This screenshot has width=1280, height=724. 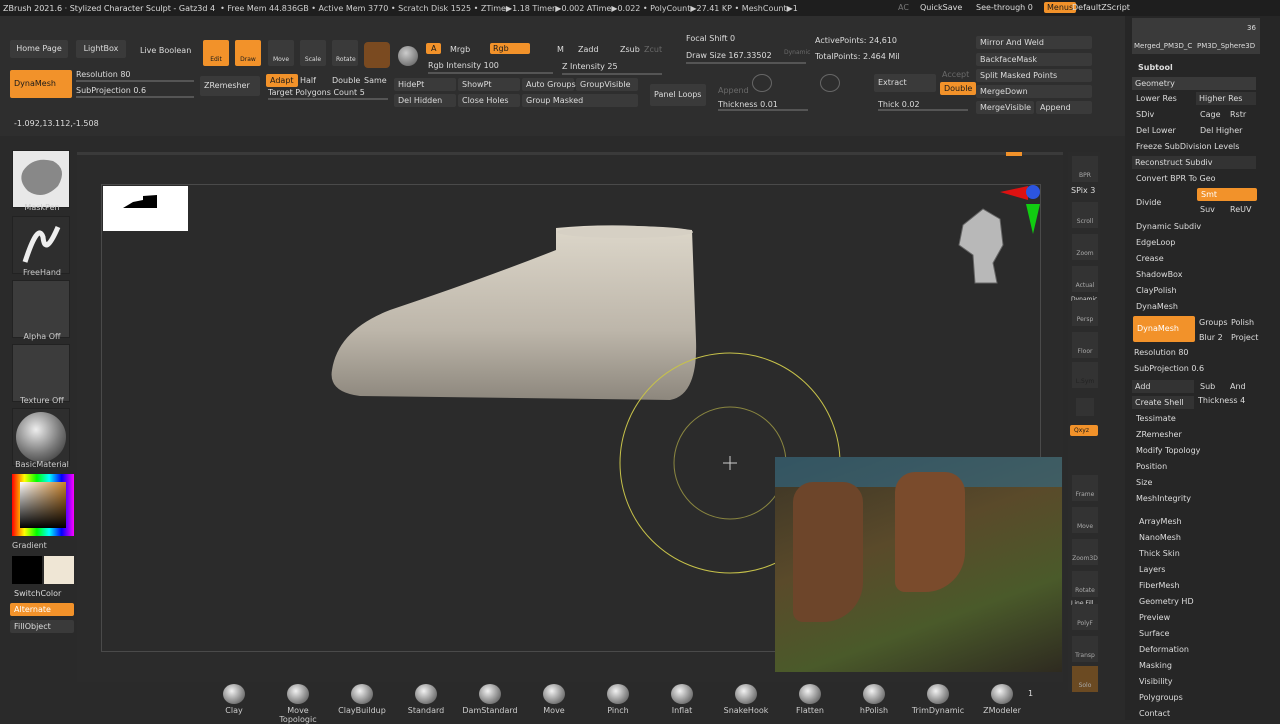 I want to click on contact-section: Contact, so click(x=1154, y=713).